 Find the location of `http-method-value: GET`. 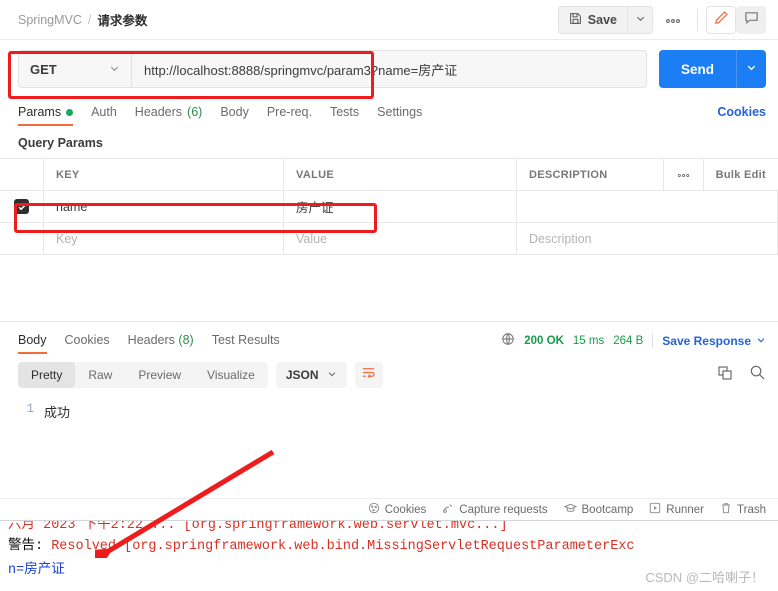

http-method-value: GET is located at coordinates (43, 69).